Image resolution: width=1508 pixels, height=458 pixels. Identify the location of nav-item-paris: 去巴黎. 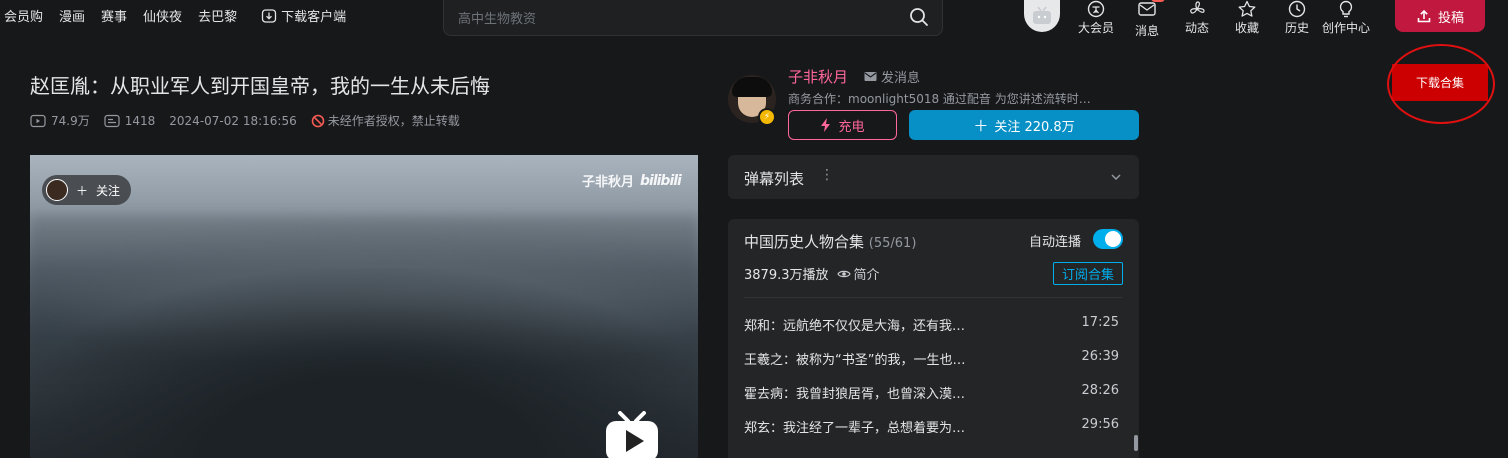
(217, 15).